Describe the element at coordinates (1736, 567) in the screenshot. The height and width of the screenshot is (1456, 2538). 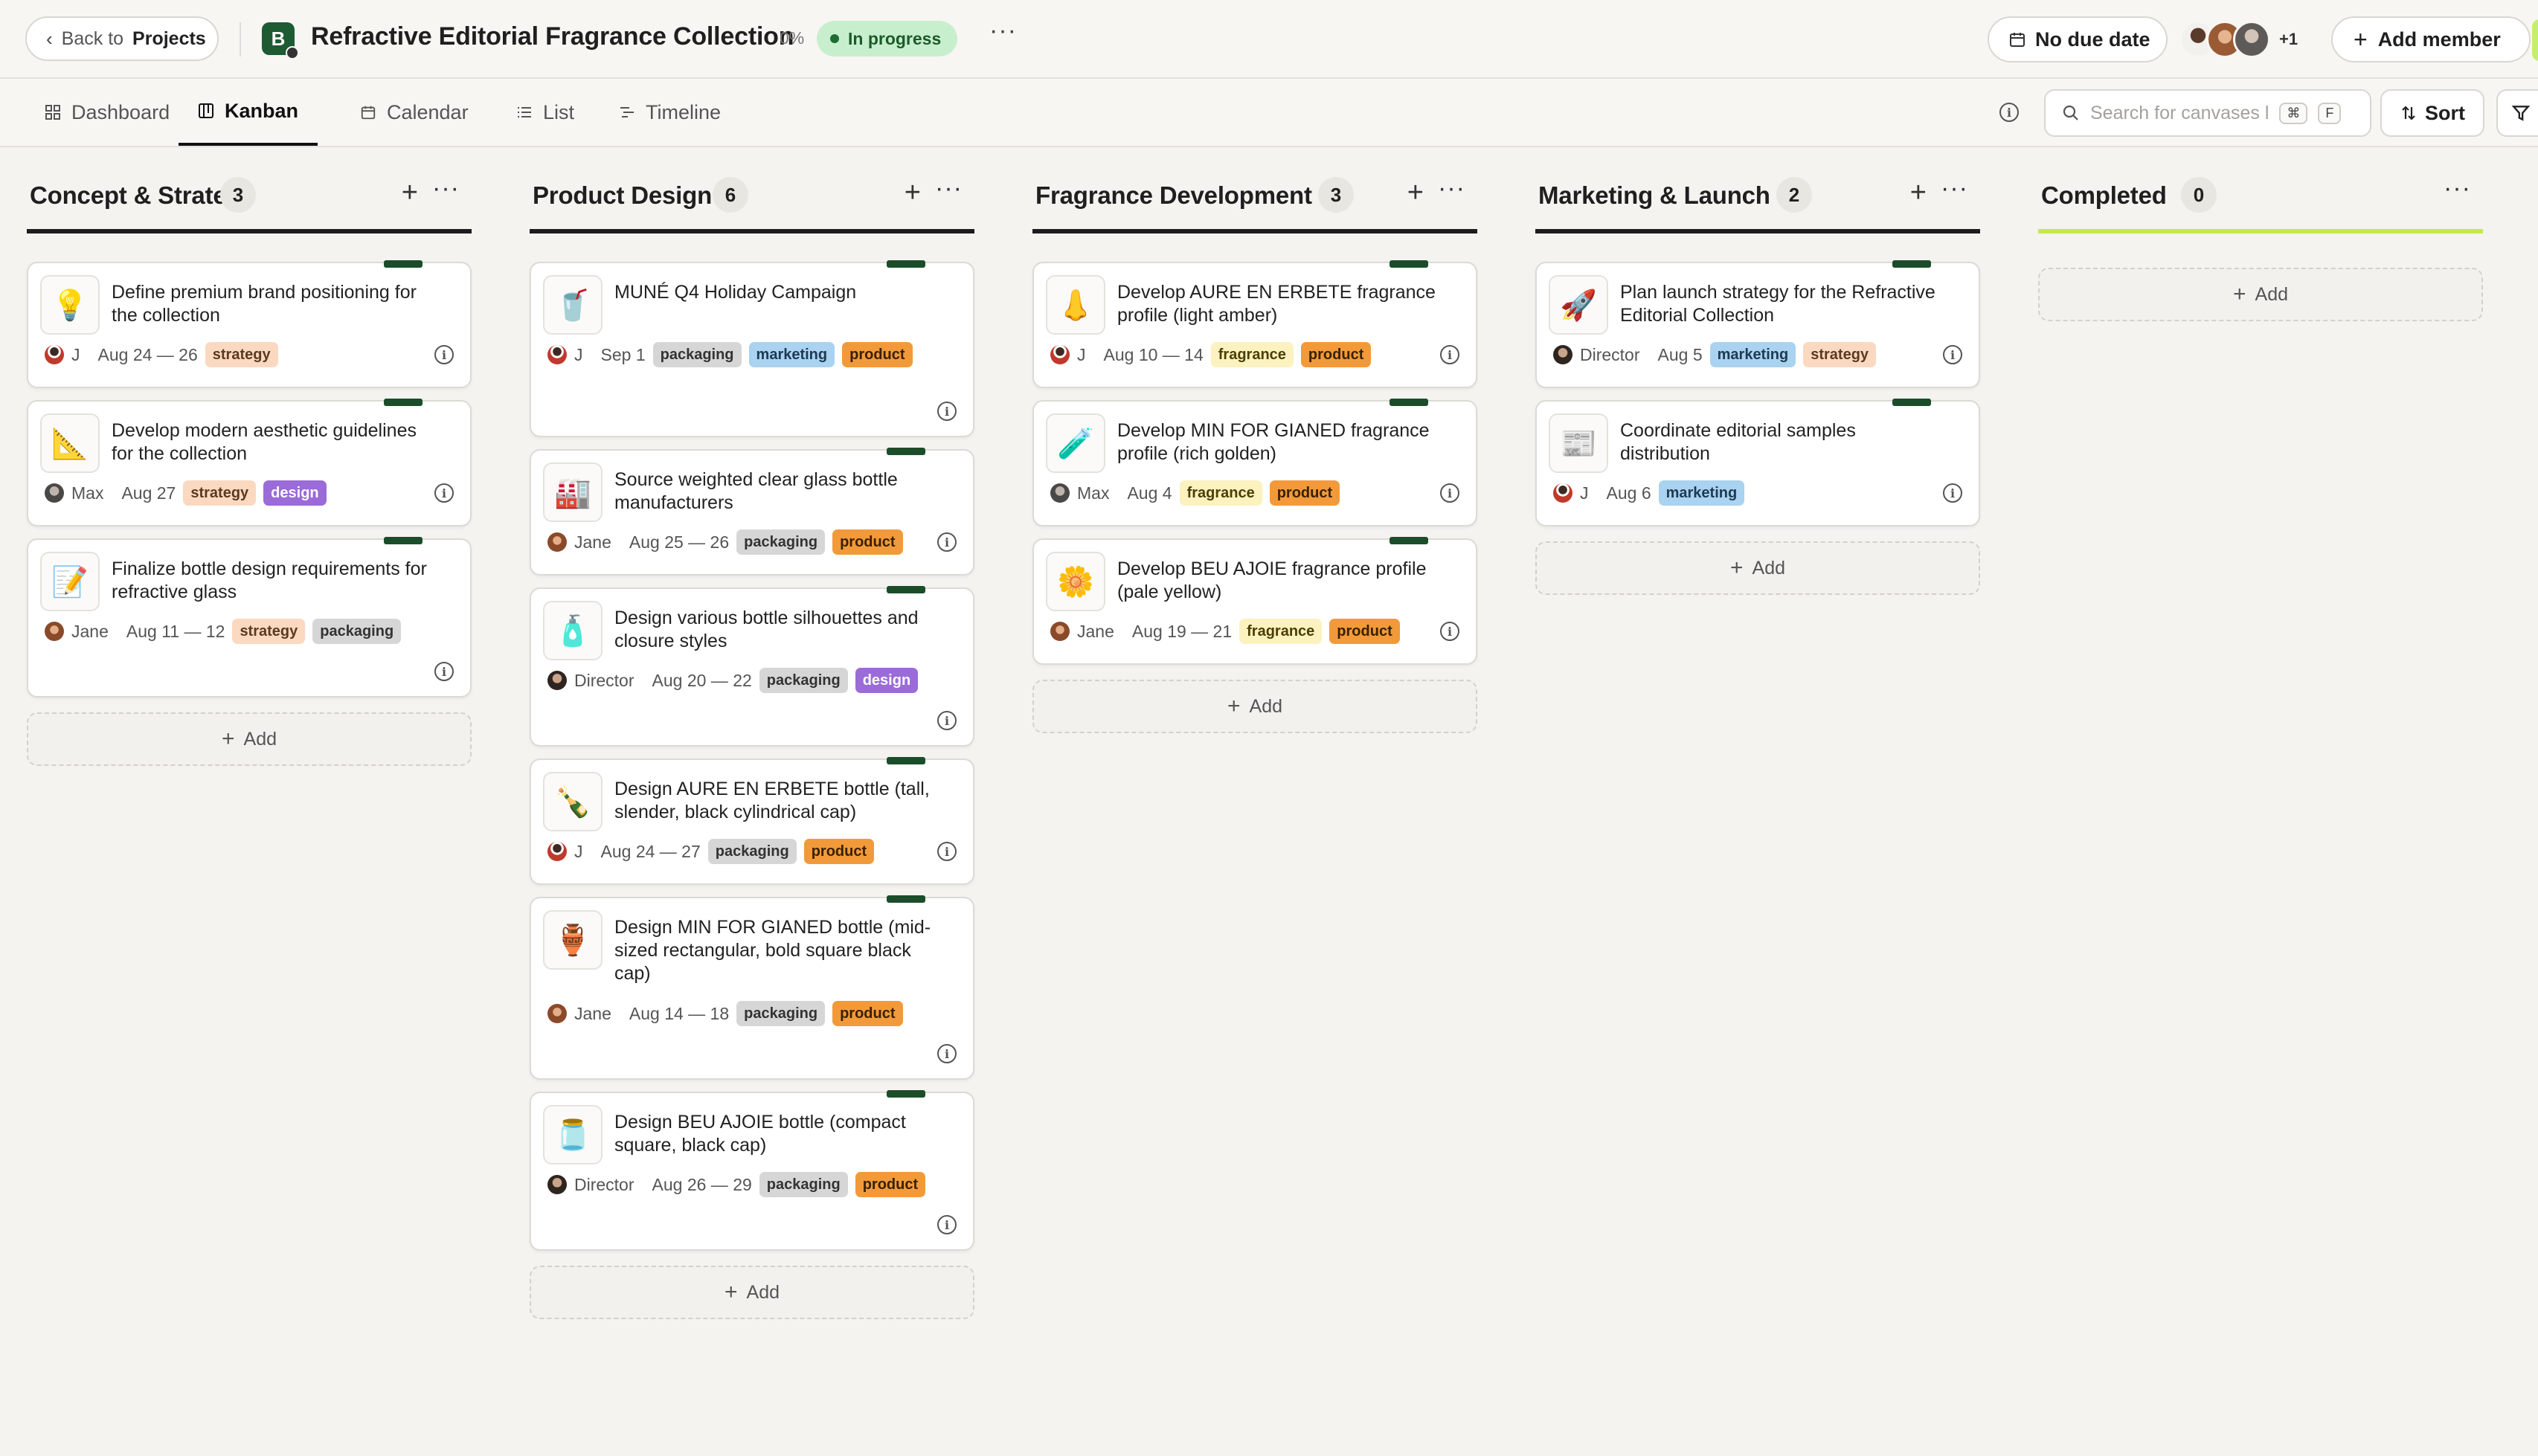
I see `plus-icon: +` at that location.